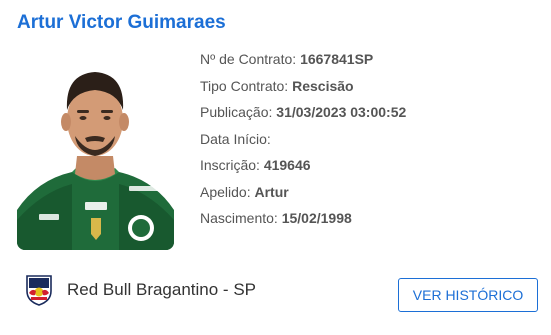 The image size is (551, 335). What do you see at coordinates (121, 22) in the screenshot?
I see `player-name: Artur Victor Guimaraes` at bounding box center [121, 22].